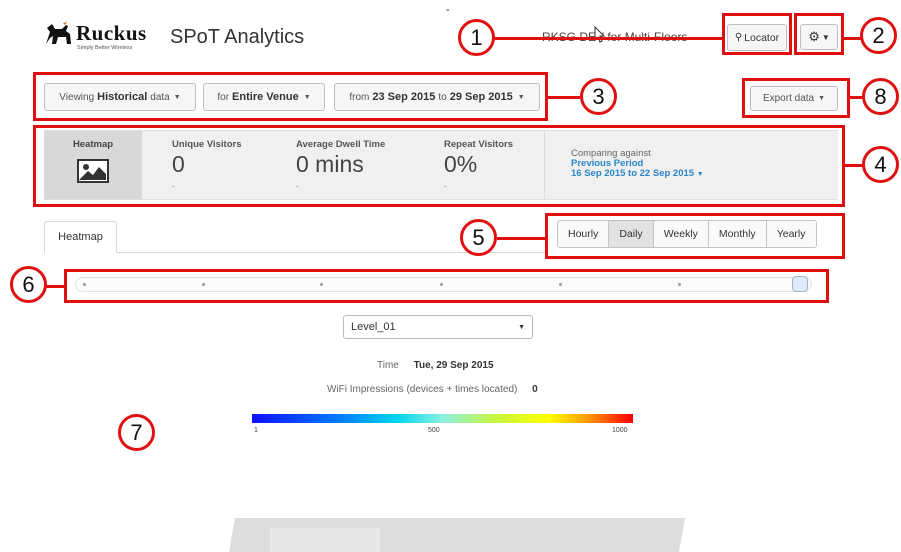 The height and width of the screenshot is (552, 901). Describe the element at coordinates (880, 164) in the screenshot. I see `callout-4: 4` at that location.